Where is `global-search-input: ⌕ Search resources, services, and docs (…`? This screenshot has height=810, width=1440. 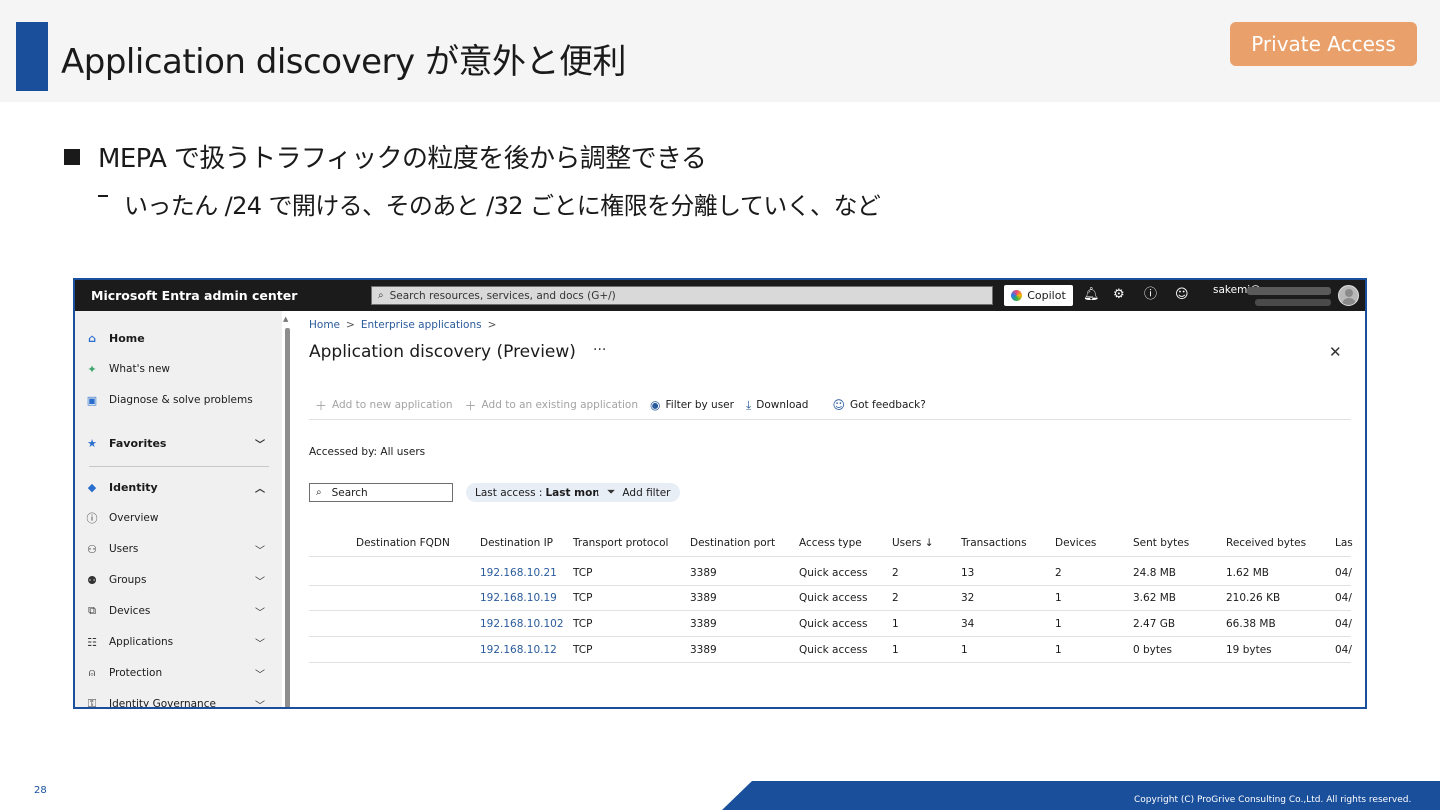 global-search-input: ⌕ Search resources, services, and docs (… is located at coordinates (682, 295).